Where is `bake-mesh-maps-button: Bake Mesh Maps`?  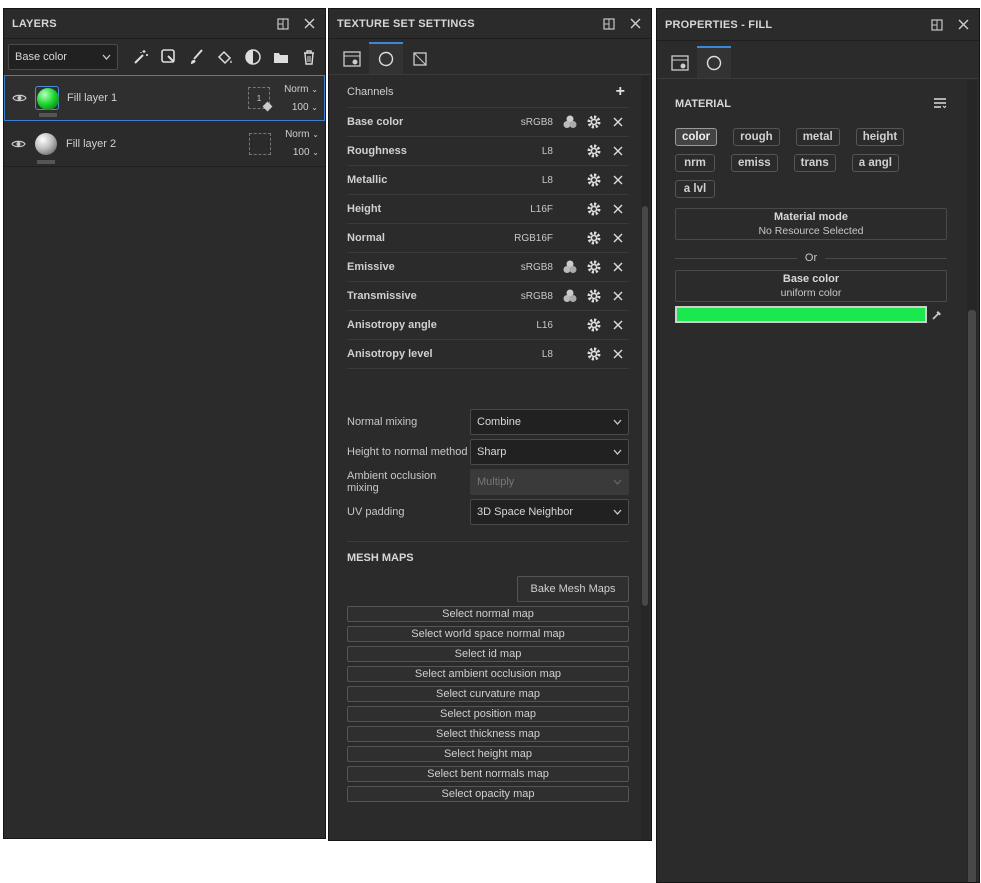 bake-mesh-maps-button: Bake Mesh Maps is located at coordinates (573, 589).